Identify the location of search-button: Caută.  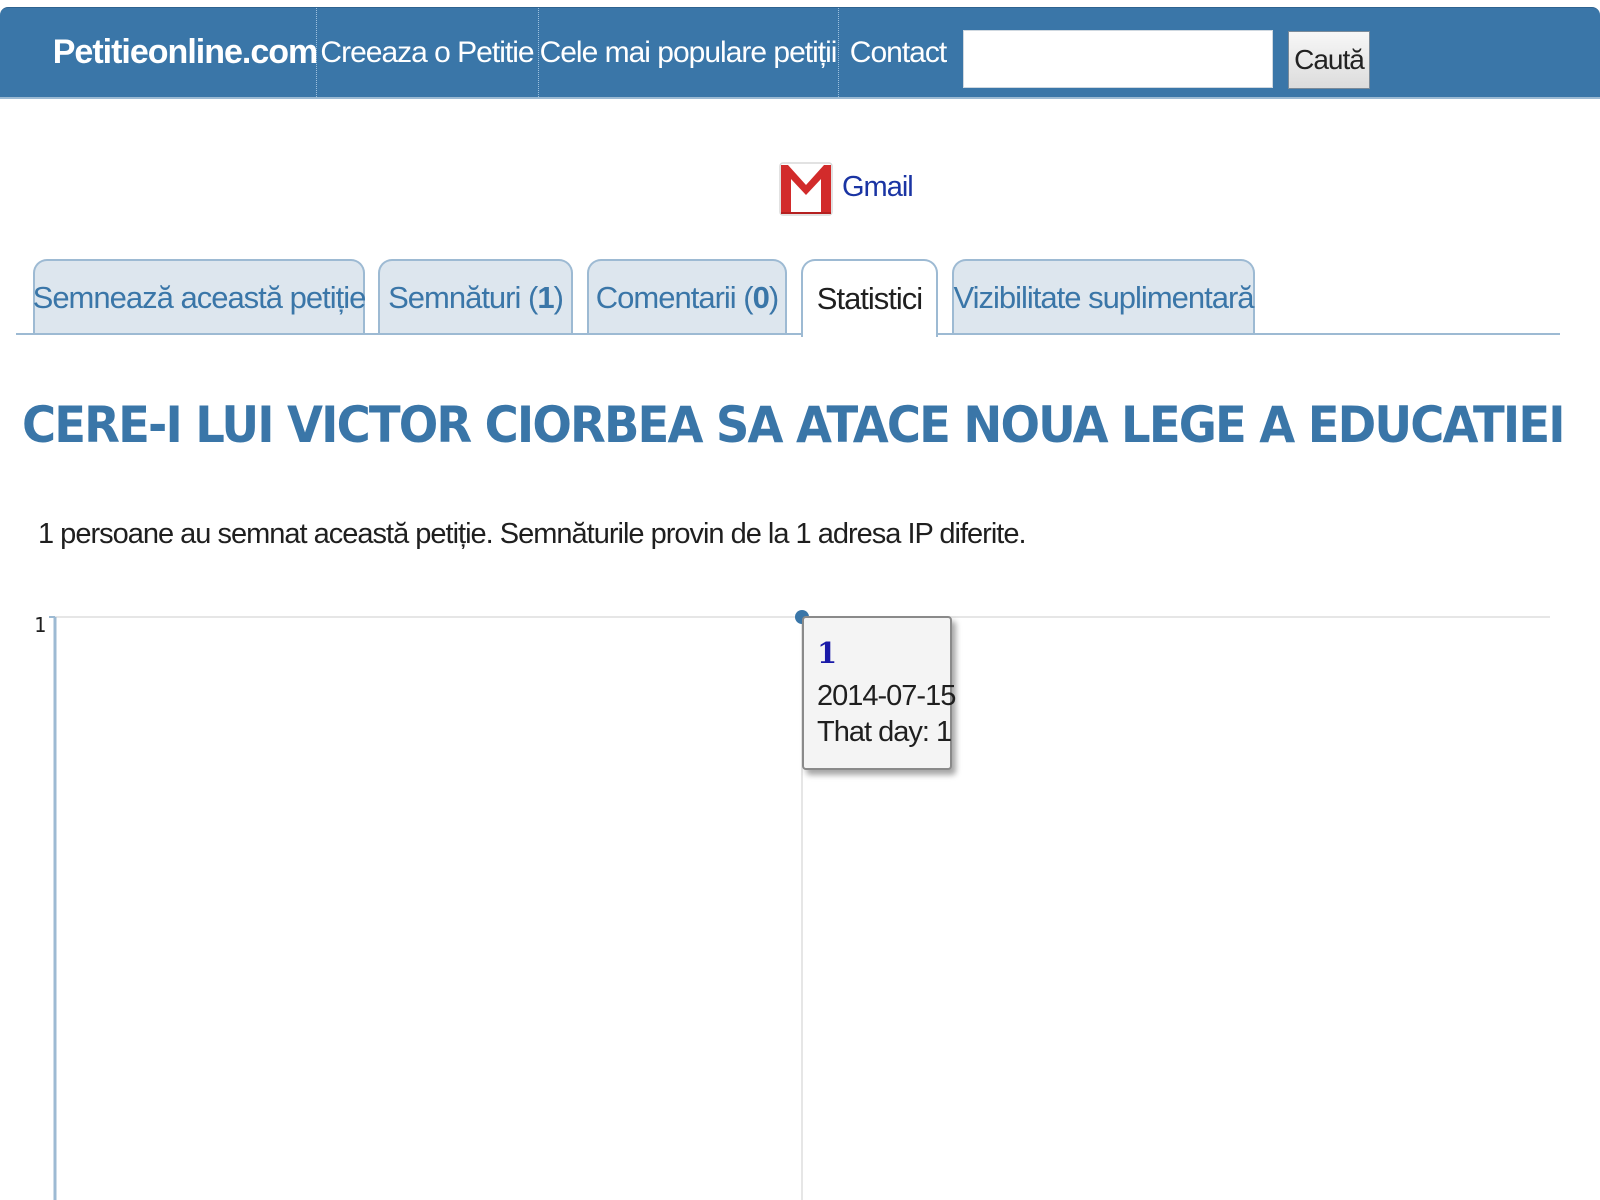
(1329, 60).